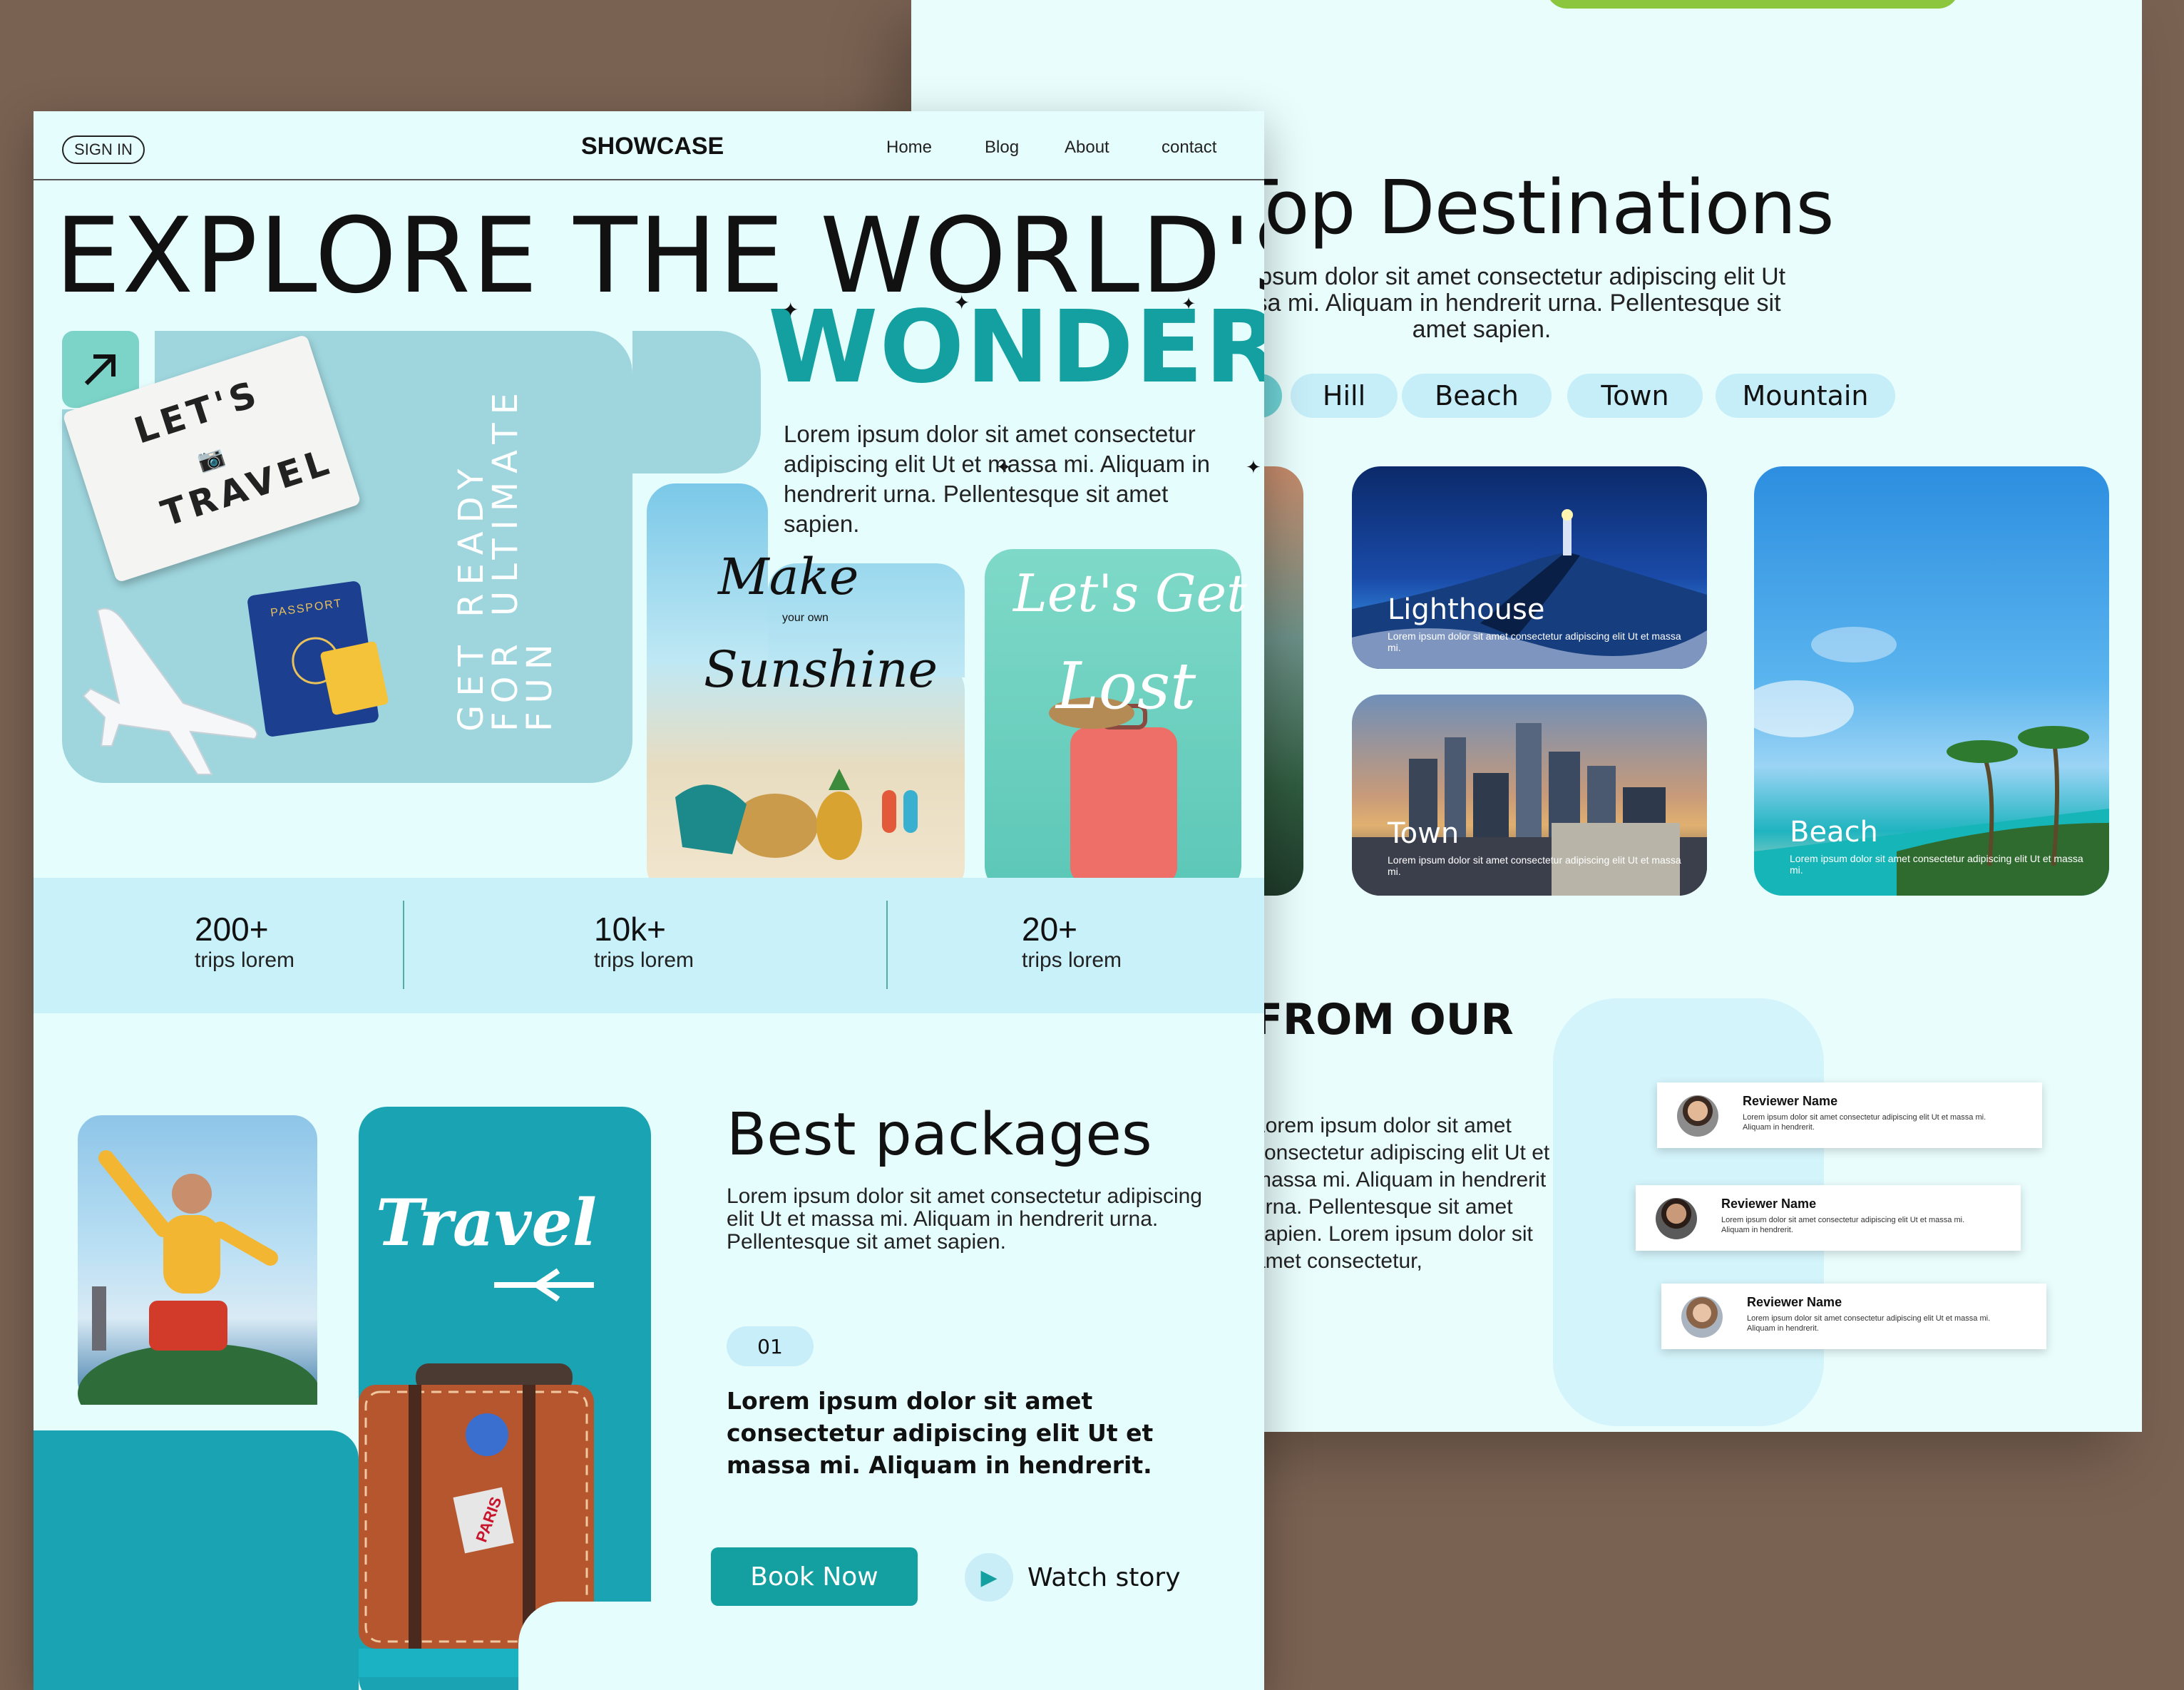  Describe the element at coordinates (805, 618) in the screenshot. I see `sunshine-yourown-text: your own` at that location.